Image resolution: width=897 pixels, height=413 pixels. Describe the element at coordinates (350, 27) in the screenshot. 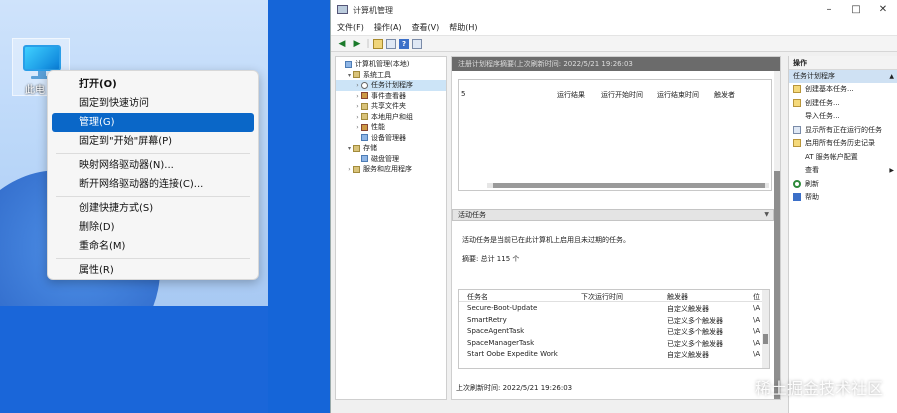

I see `menu-item: 文件(F)` at that location.